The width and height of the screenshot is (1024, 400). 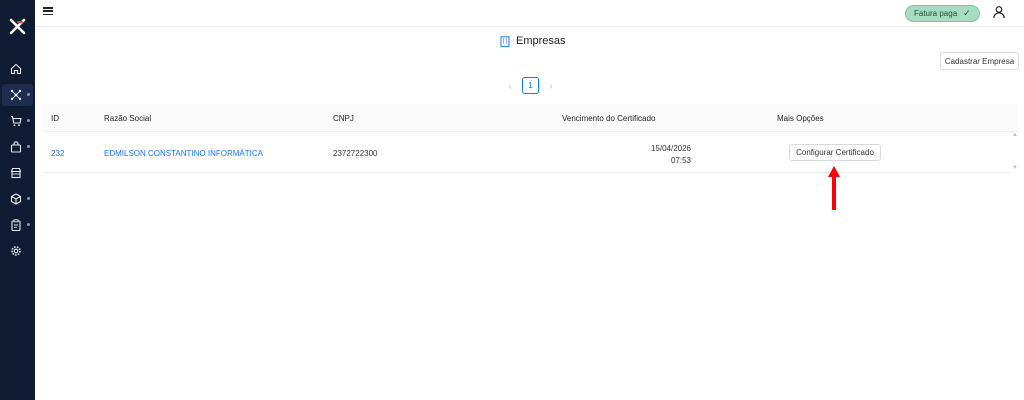 What do you see at coordinates (48, 11) in the screenshot?
I see `menu-toggle-icon` at bounding box center [48, 11].